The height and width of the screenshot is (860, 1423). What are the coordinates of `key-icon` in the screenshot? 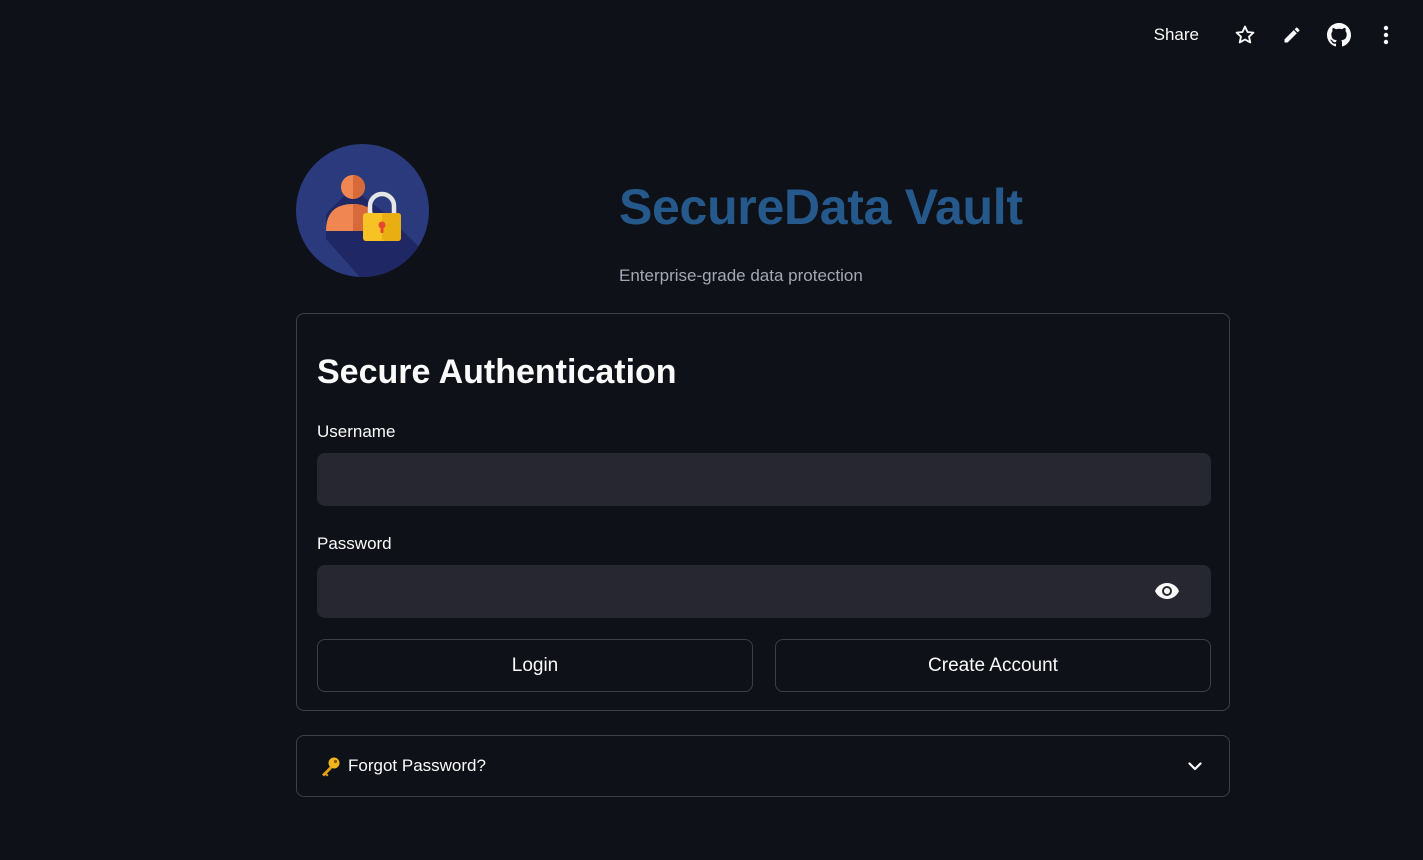 It's located at (330, 767).